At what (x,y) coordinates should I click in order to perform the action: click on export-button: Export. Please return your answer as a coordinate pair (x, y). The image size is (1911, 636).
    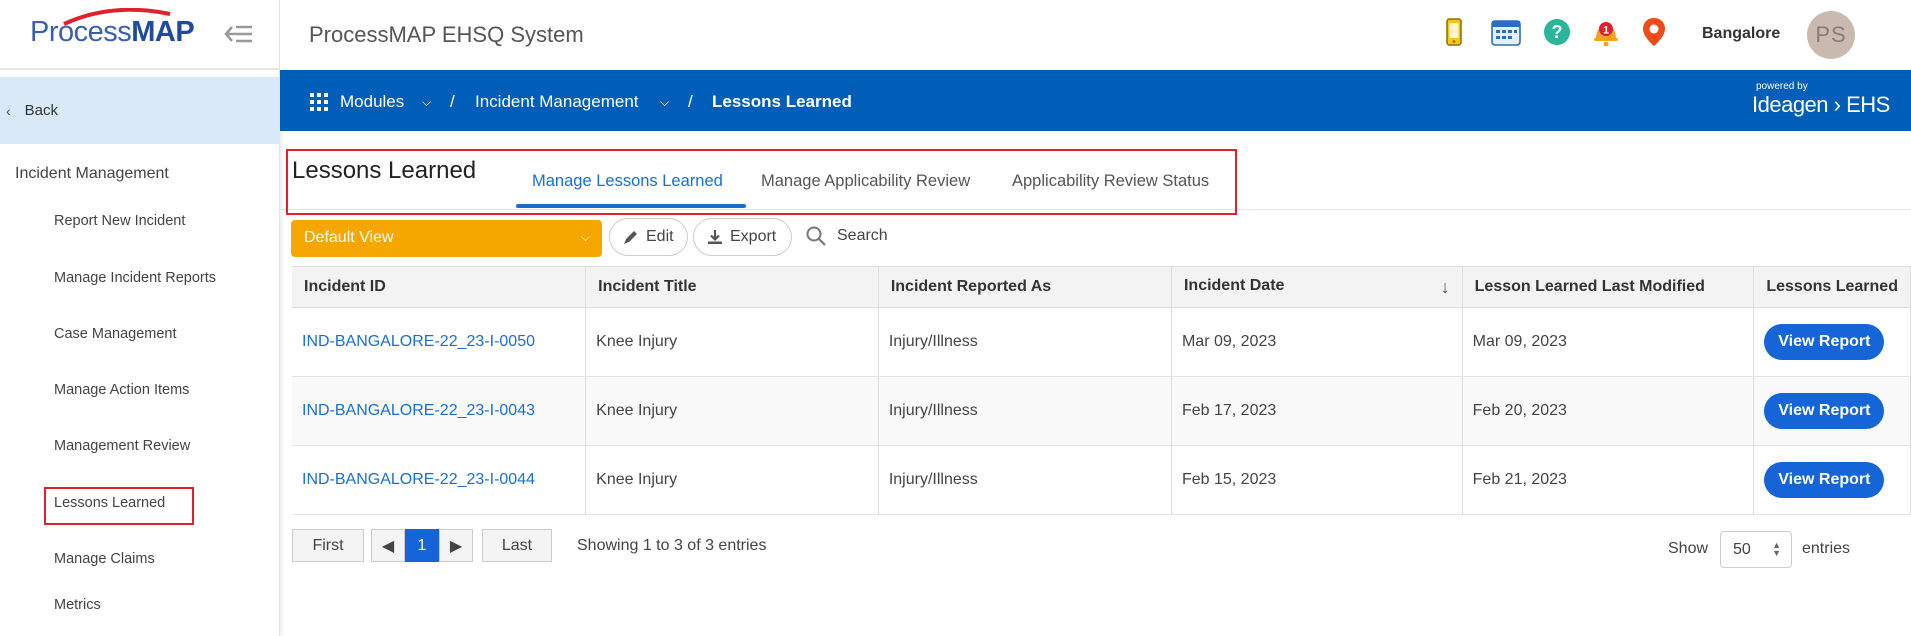
    Looking at the image, I should click on (742, 237).